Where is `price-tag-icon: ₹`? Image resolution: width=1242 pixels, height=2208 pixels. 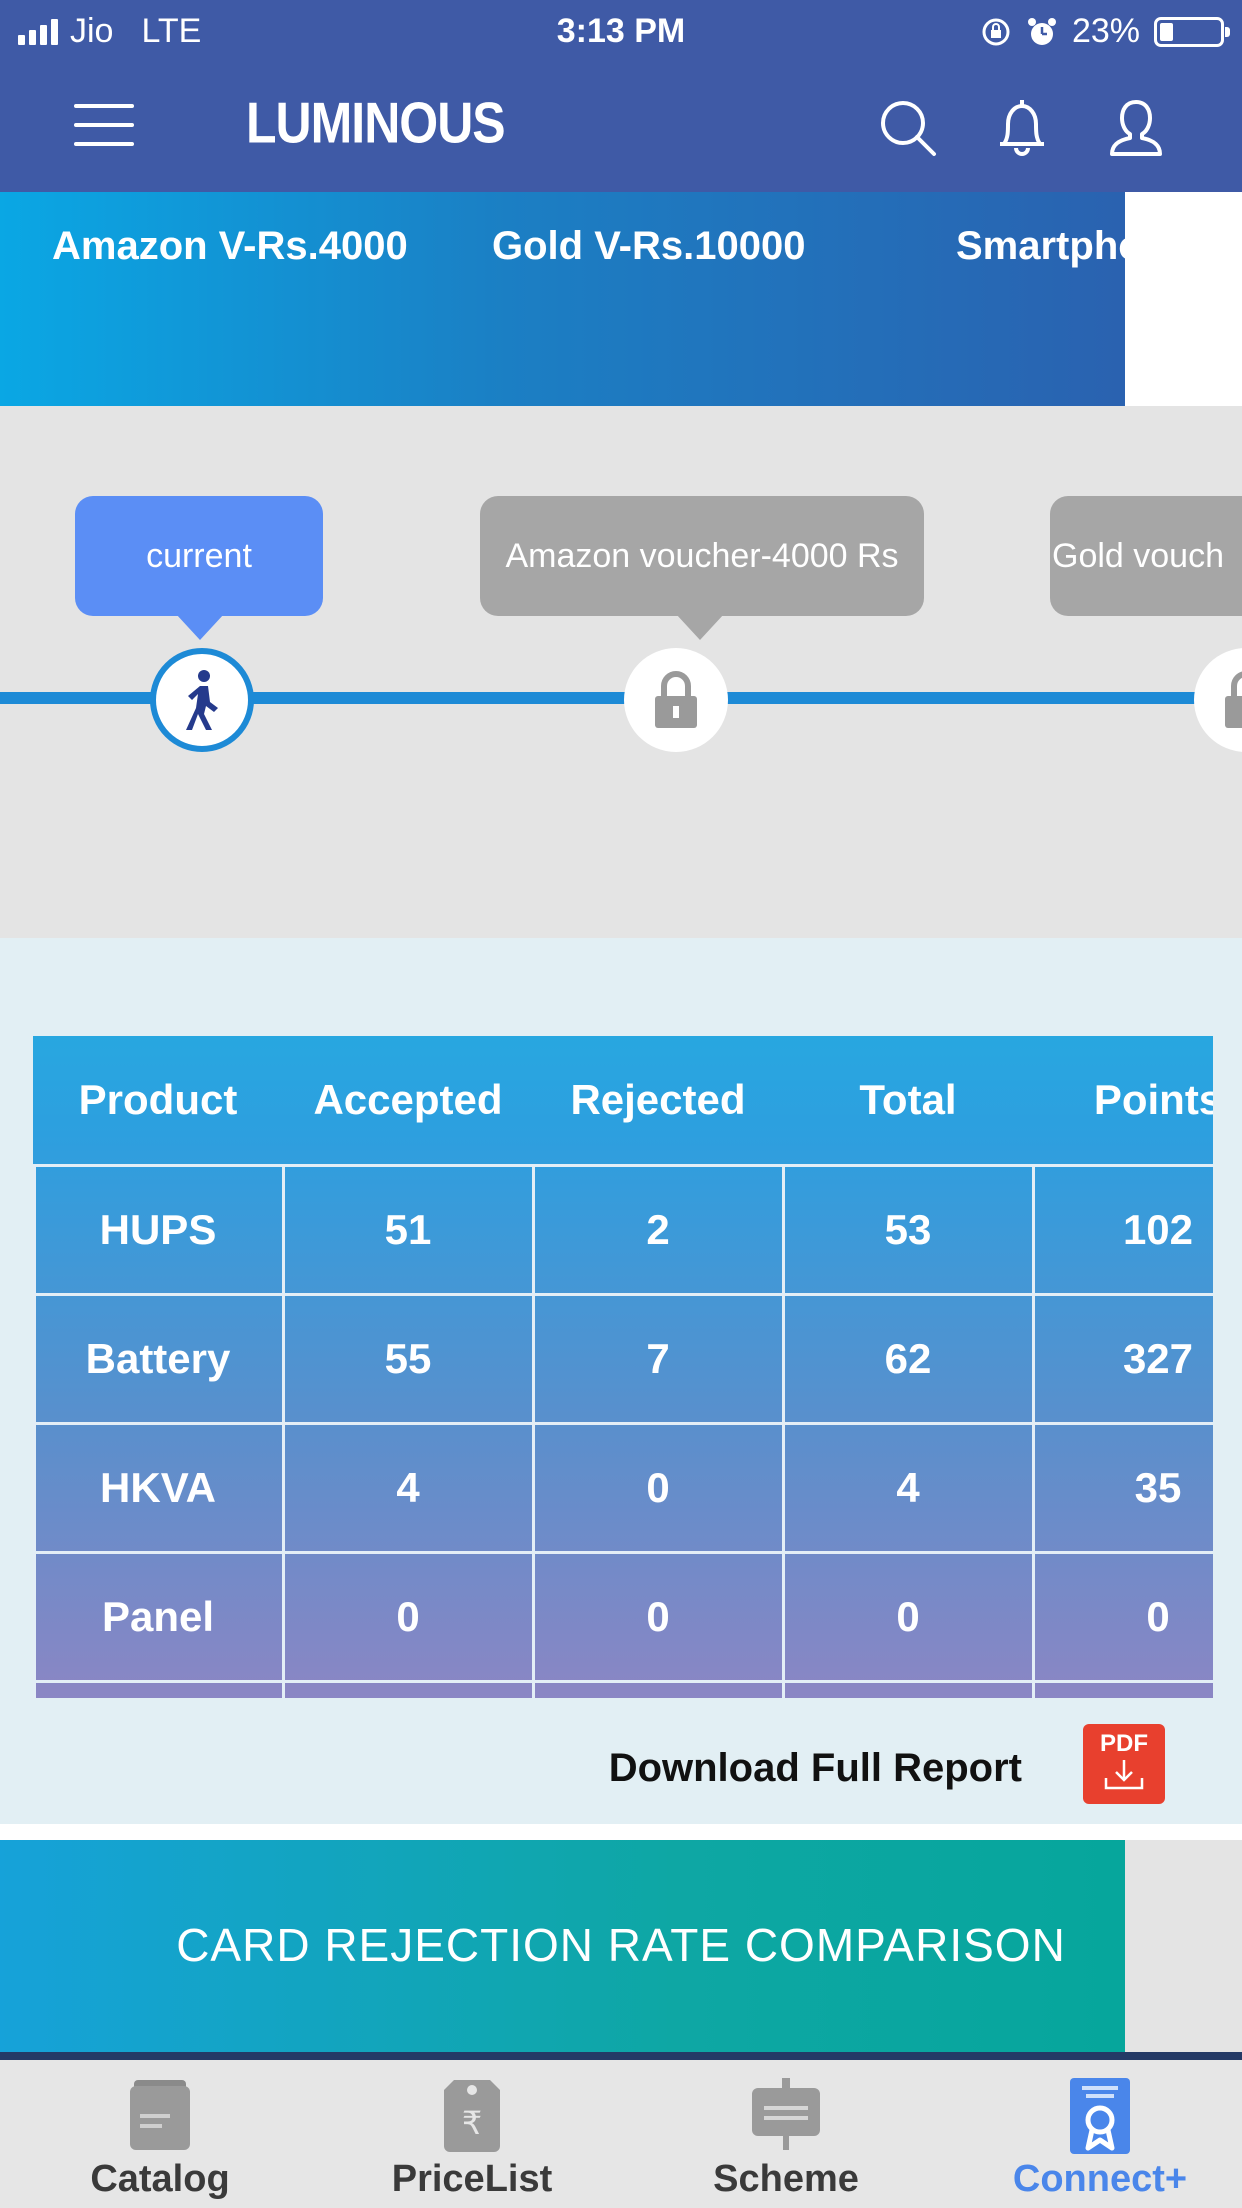
price-tag-icon: ₹ is located at coordinates (472, 2116).